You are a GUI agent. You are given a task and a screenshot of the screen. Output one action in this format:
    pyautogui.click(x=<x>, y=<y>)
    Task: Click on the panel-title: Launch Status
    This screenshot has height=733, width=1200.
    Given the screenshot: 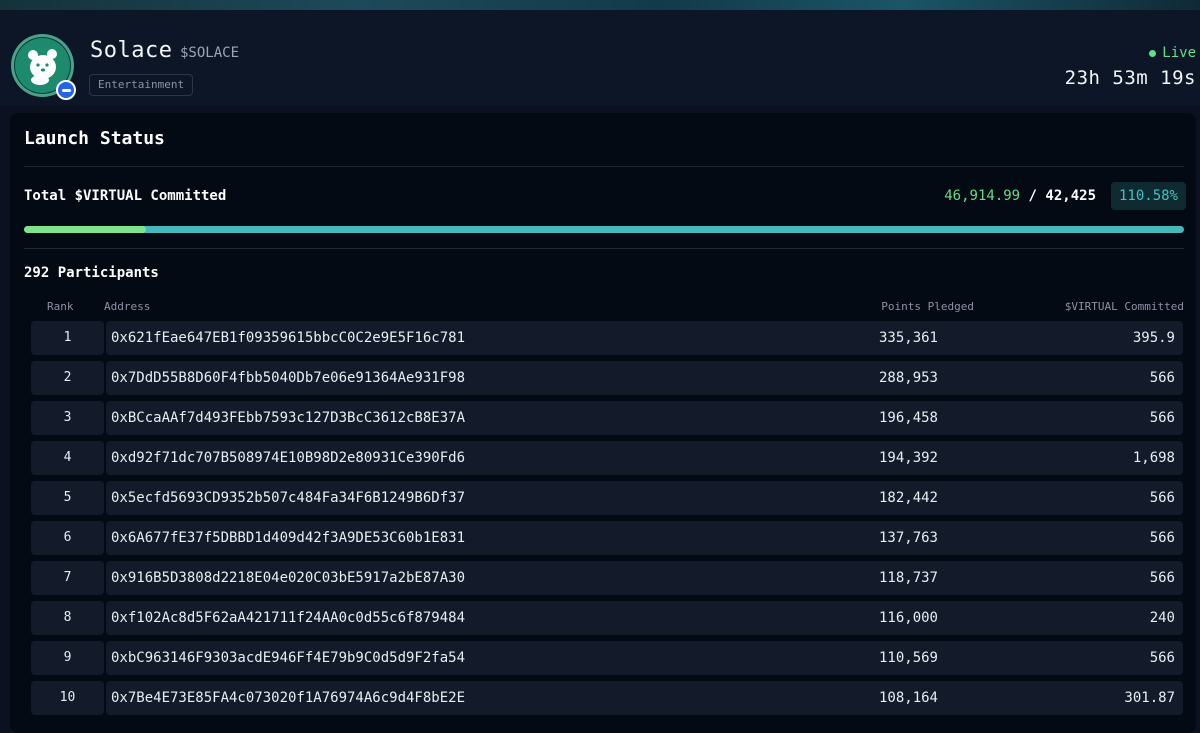 What is the action you would take?
    pyautogui.click(x=94, y=138)
    